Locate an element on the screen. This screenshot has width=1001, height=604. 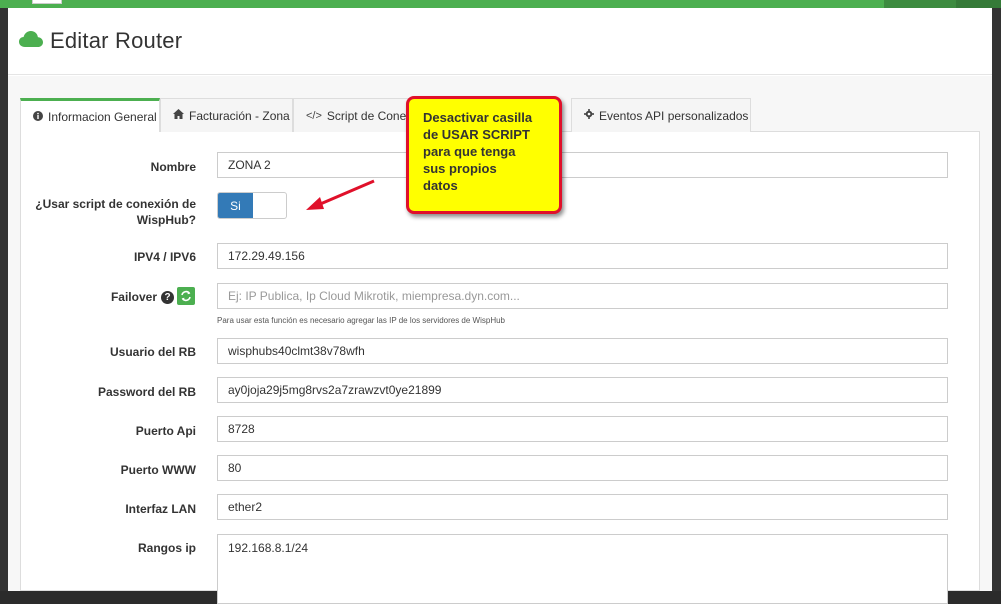
callout-line: Desactivar casilla is located at coordinates (478, 117).